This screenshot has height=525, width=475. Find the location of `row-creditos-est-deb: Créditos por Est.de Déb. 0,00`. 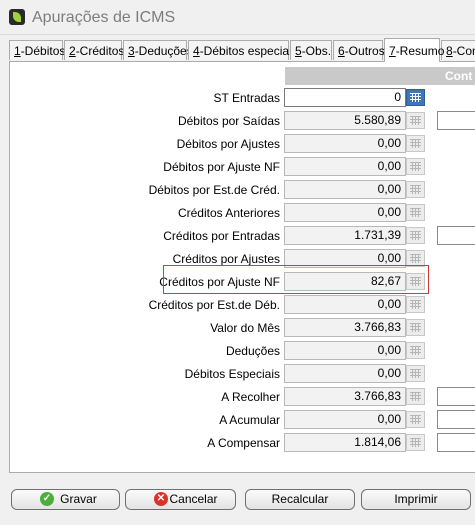

row-creditos-est-deb: Créditos por Est.de Déb. 0,00 is located at coordinates (237, 305).